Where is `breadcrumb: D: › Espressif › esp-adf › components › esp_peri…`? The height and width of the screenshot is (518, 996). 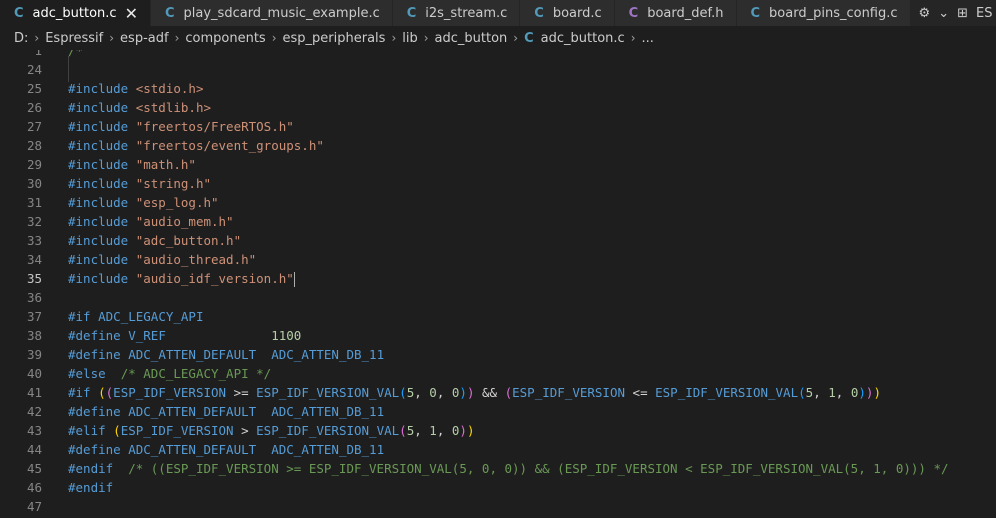 breadcrumb: D: › Espressif › esp-adf › components › esp_peri… is located at coordinates (498, 38).